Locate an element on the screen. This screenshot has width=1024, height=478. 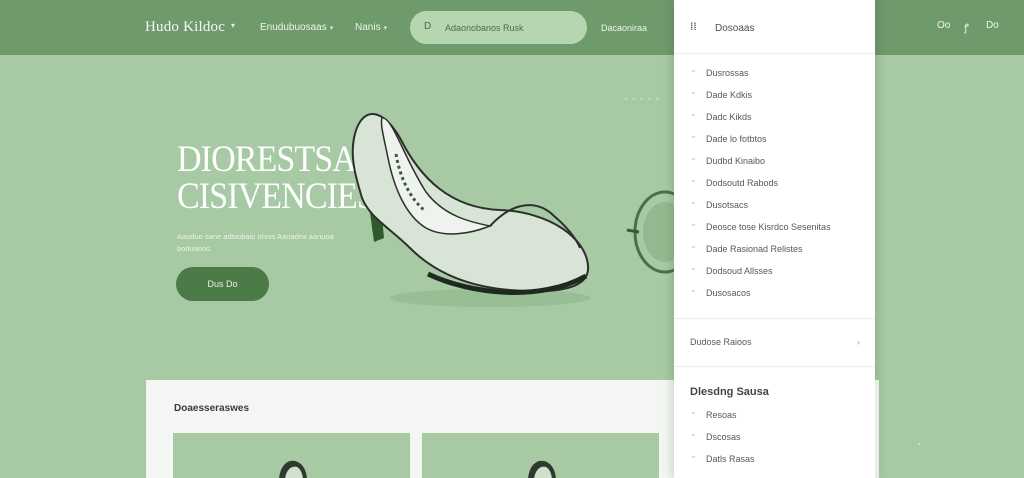
menu-item-label: Datls Rasas is located at coordinates (730, 459).